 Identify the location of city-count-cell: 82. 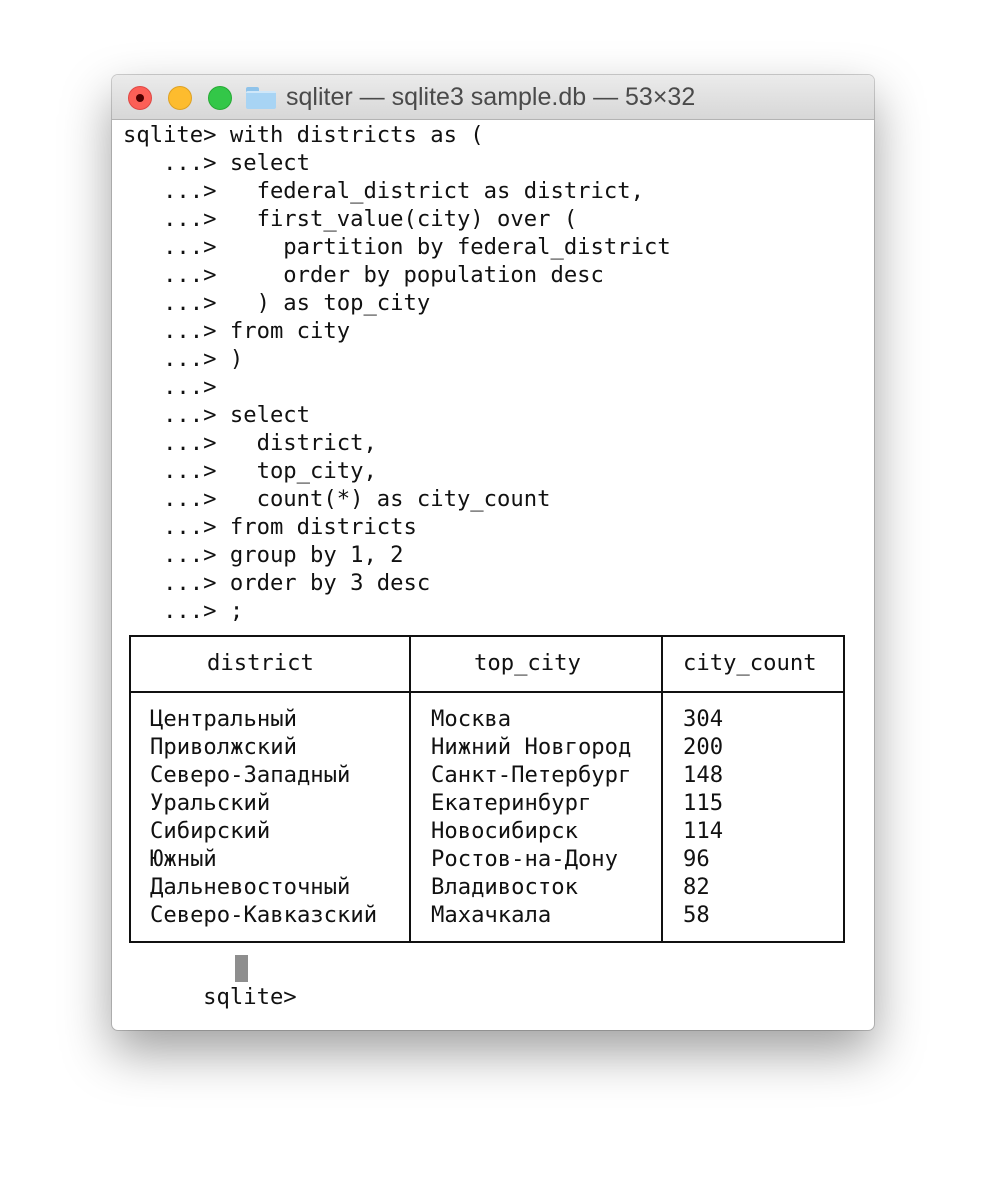
(696, 887).